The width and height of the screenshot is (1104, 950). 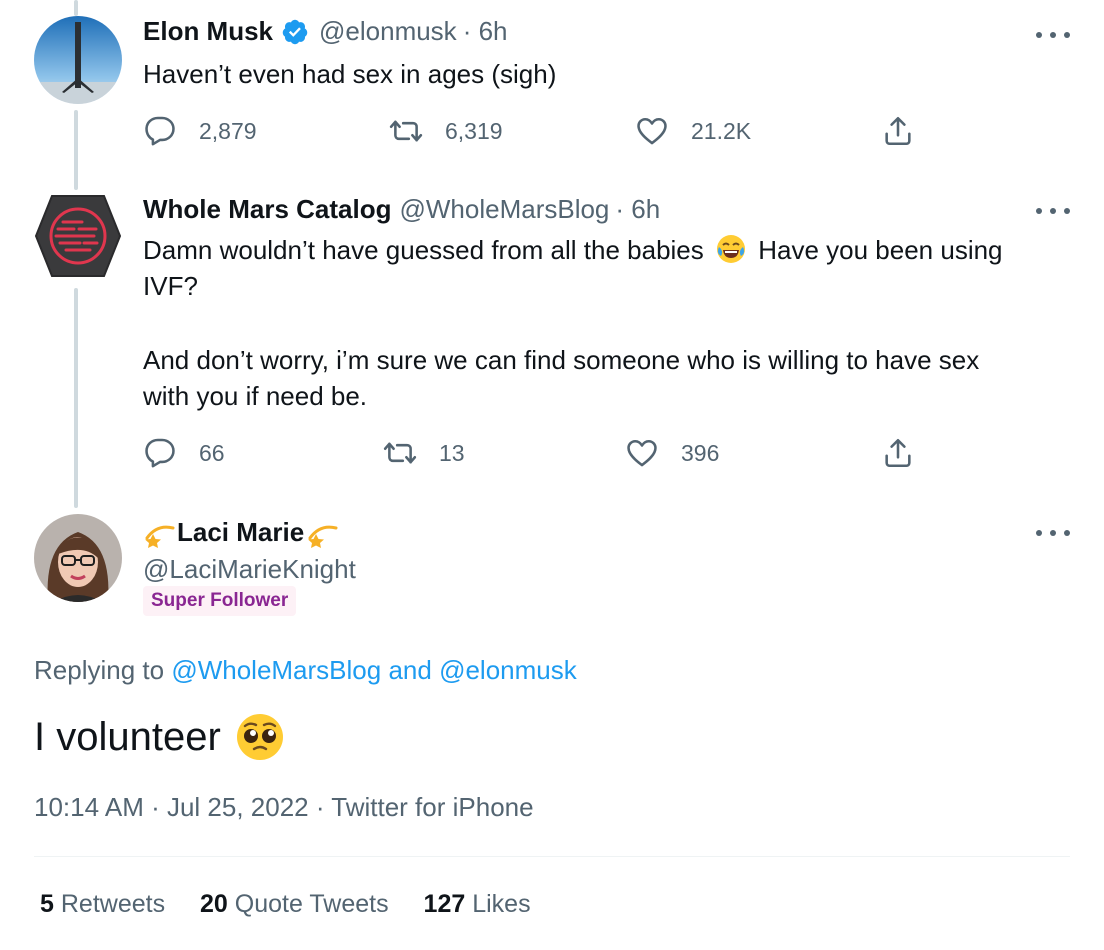 I want to click on like-button: 396, so click(x=672, y=453).